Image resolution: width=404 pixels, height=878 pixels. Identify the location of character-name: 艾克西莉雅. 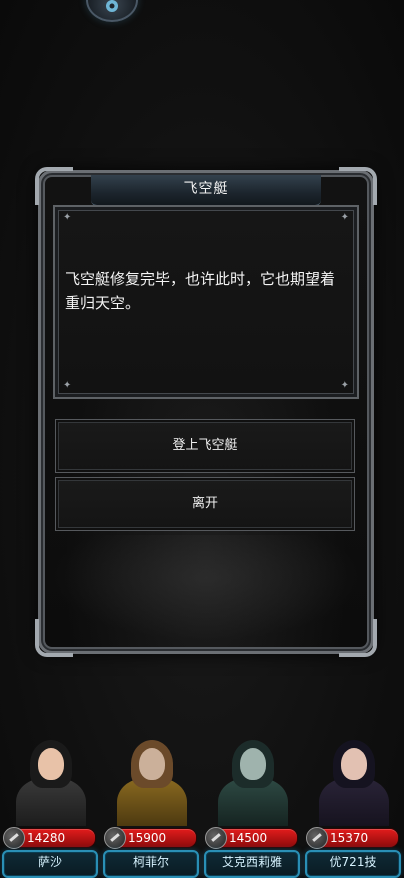
(252, 864).